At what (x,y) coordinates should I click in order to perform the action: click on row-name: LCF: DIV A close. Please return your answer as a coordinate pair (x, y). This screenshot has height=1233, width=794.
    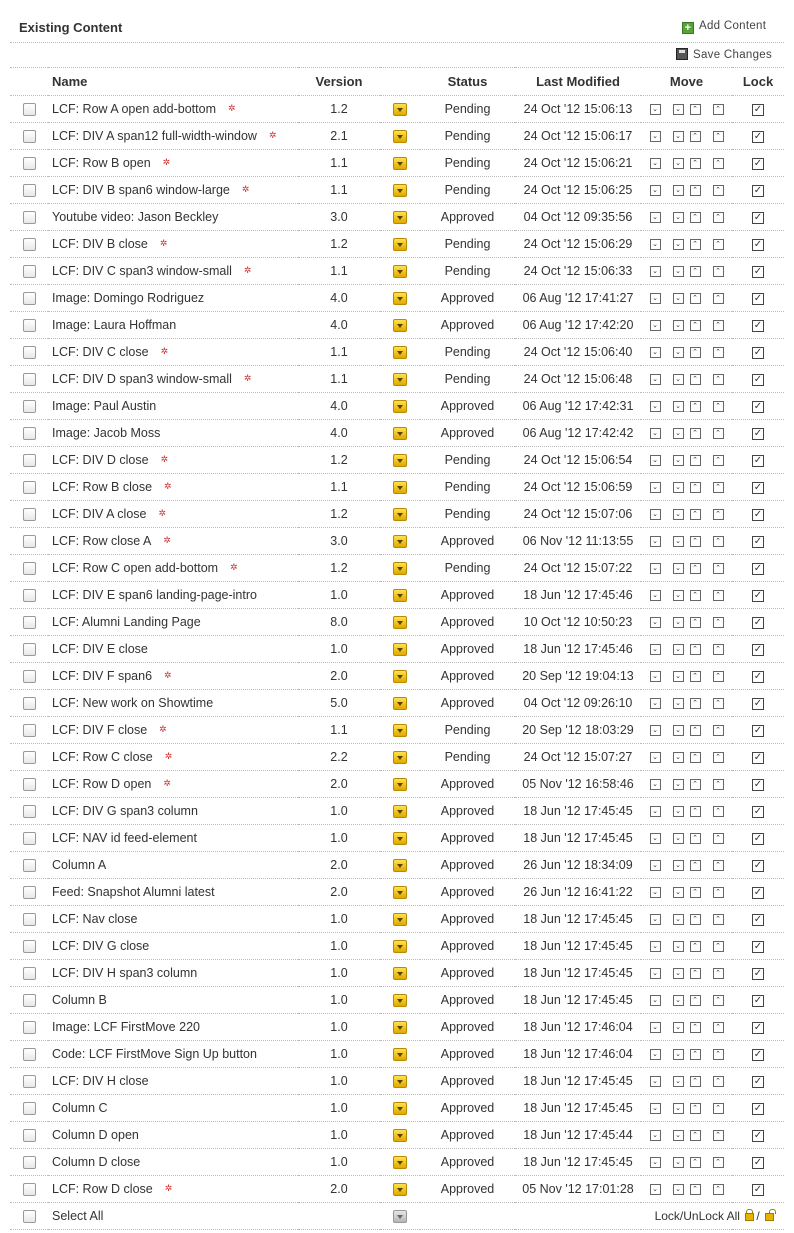
    Looking at the image, I should click on (99, 514).